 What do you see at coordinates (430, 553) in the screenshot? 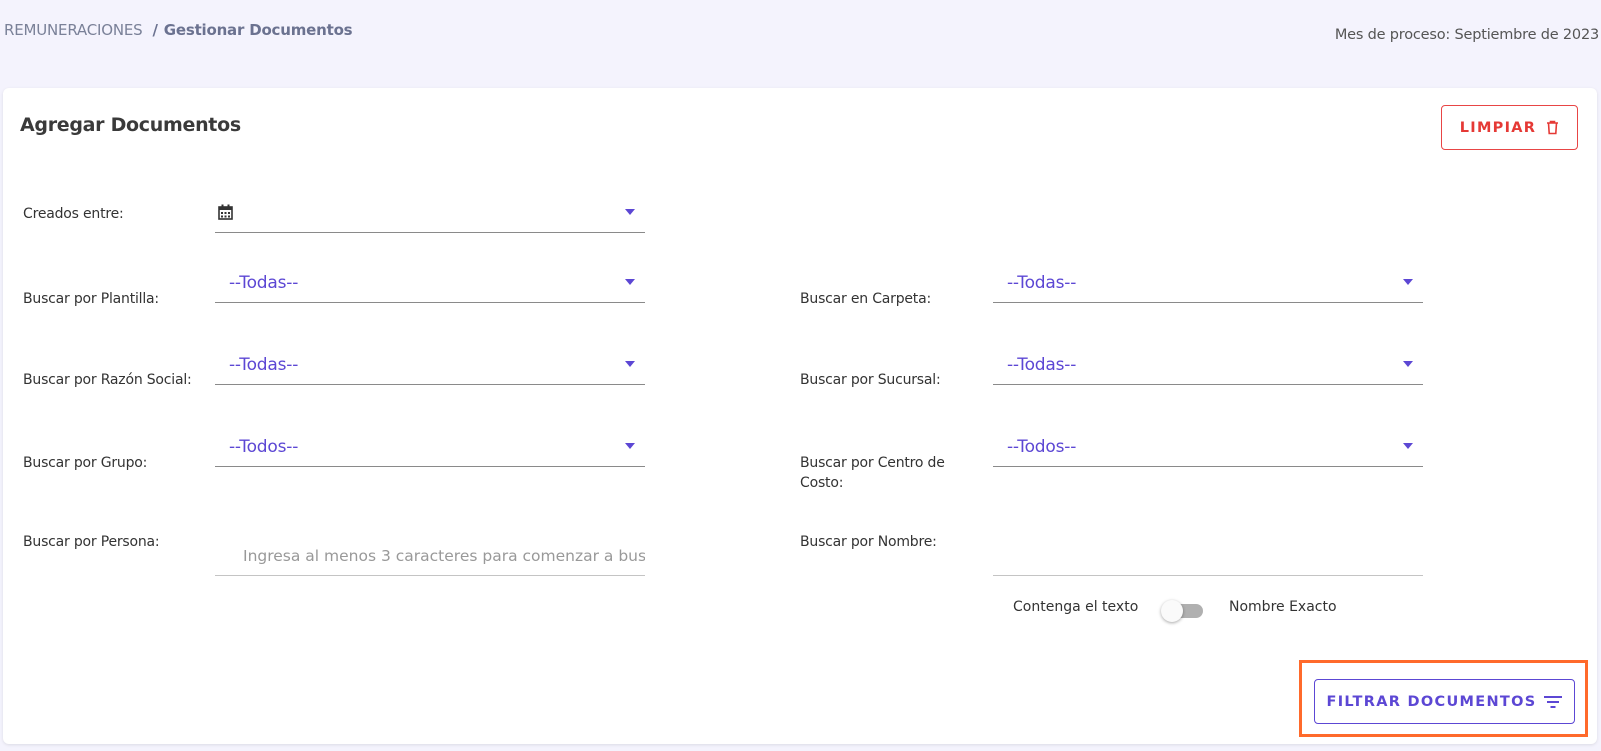
I see `person-search-input` at bounding box center [430, 553].